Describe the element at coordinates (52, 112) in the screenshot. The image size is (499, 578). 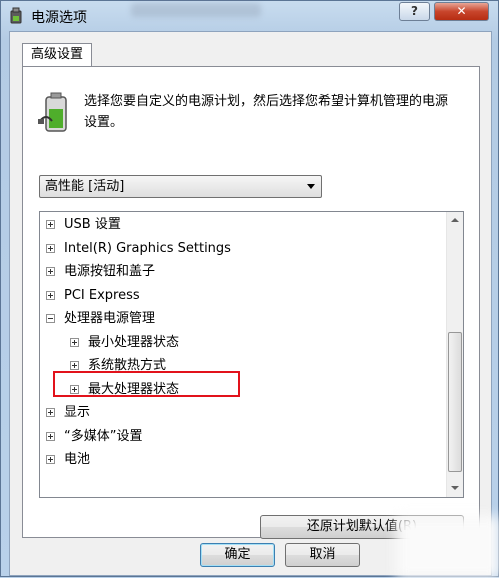
I see `battery-plug-icon` at that location.